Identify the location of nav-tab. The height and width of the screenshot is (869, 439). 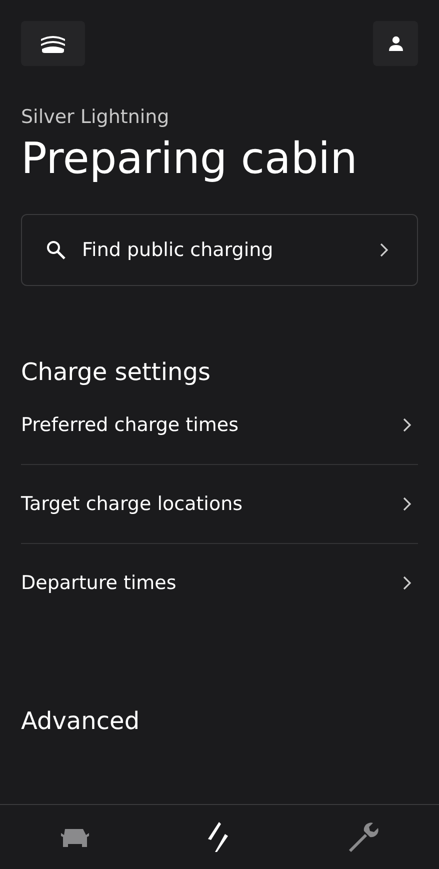
(218, 837).